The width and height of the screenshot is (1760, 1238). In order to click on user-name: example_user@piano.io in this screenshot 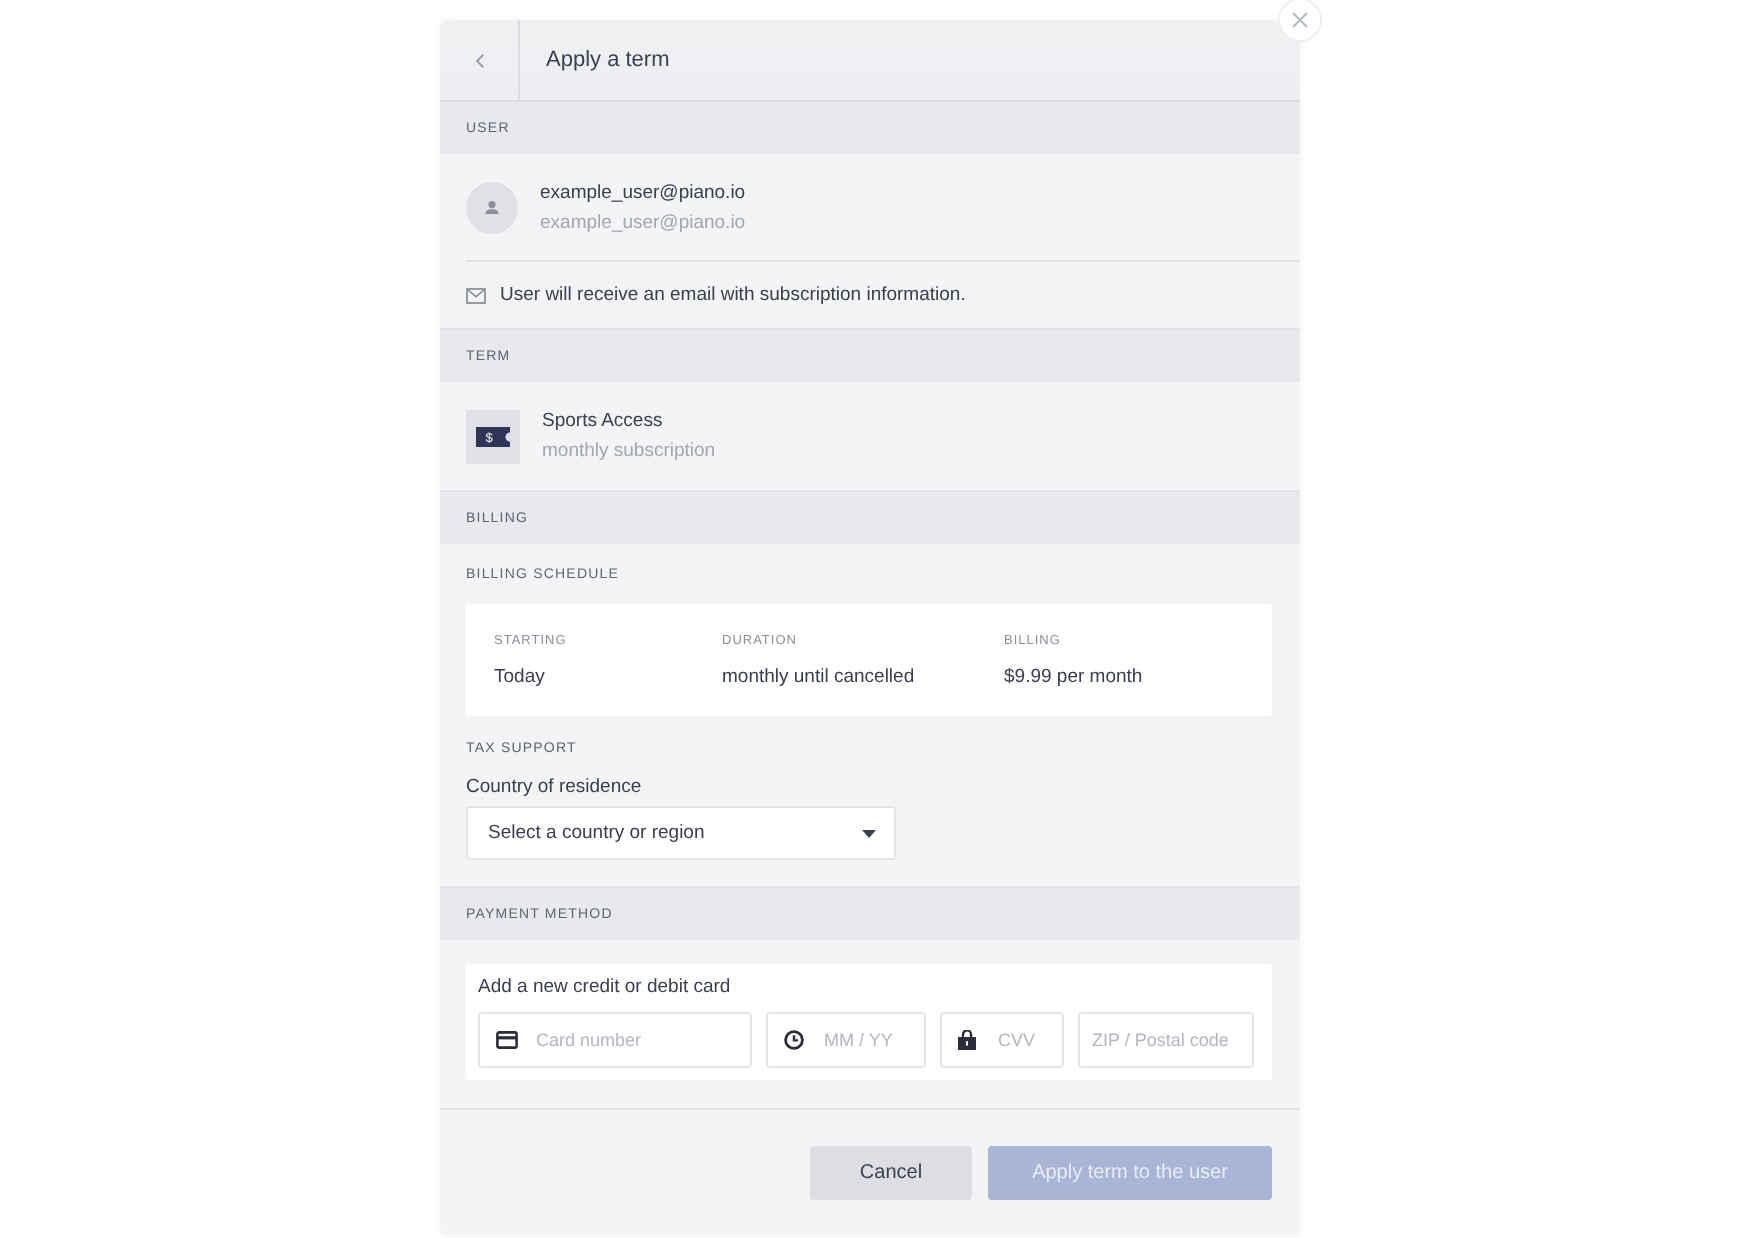, I will do `click(643, 192)`.